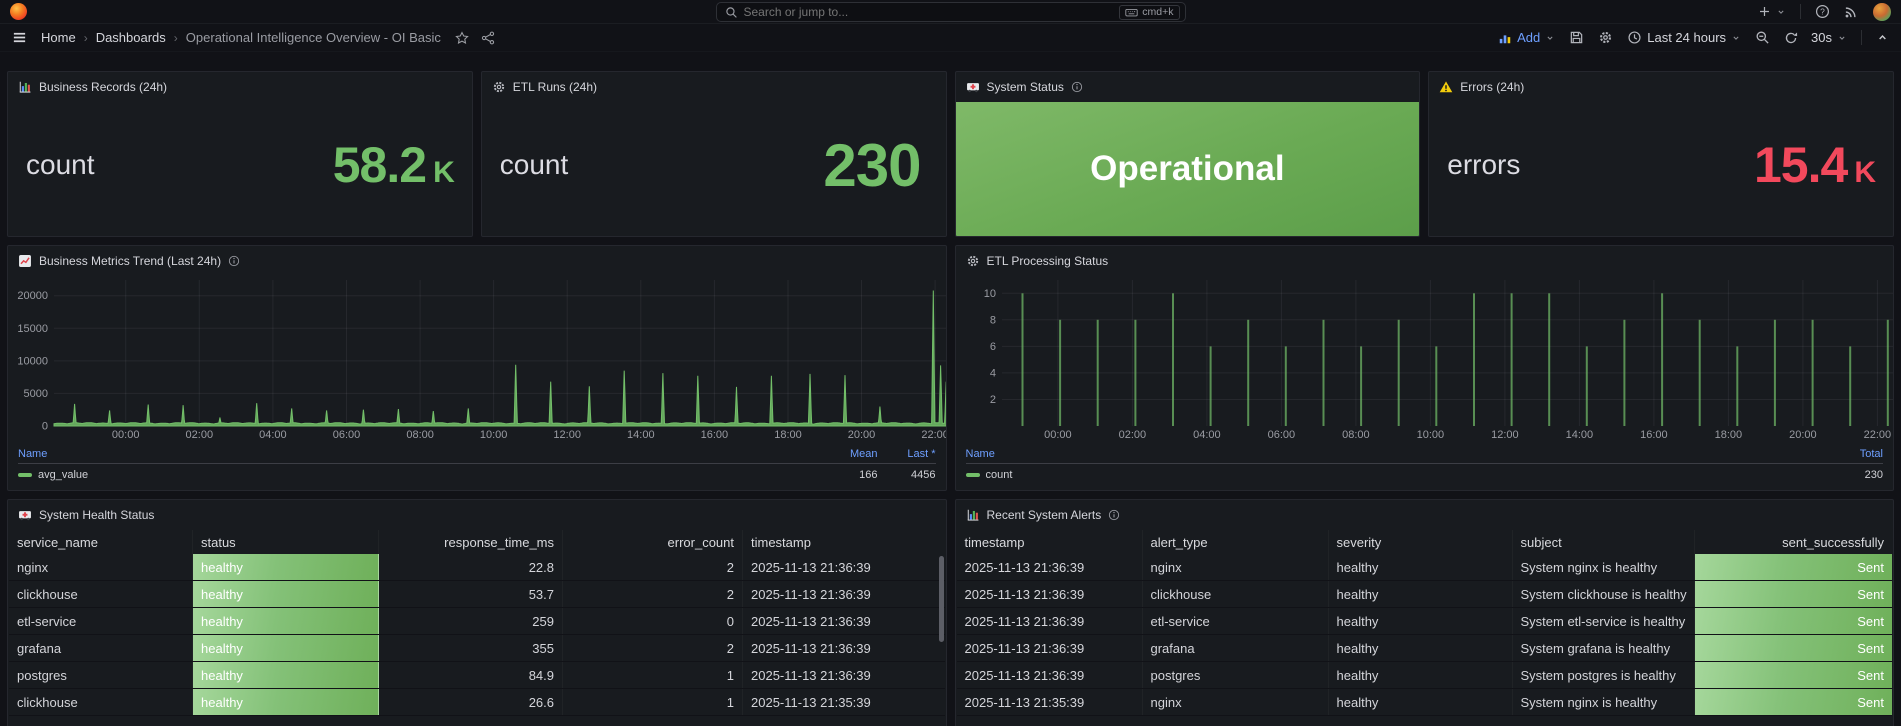  What do you see at coordinates (1605, 37) in the screenshot?
I see `dashboard-settings-icon` at bounding box center [1605, 37].